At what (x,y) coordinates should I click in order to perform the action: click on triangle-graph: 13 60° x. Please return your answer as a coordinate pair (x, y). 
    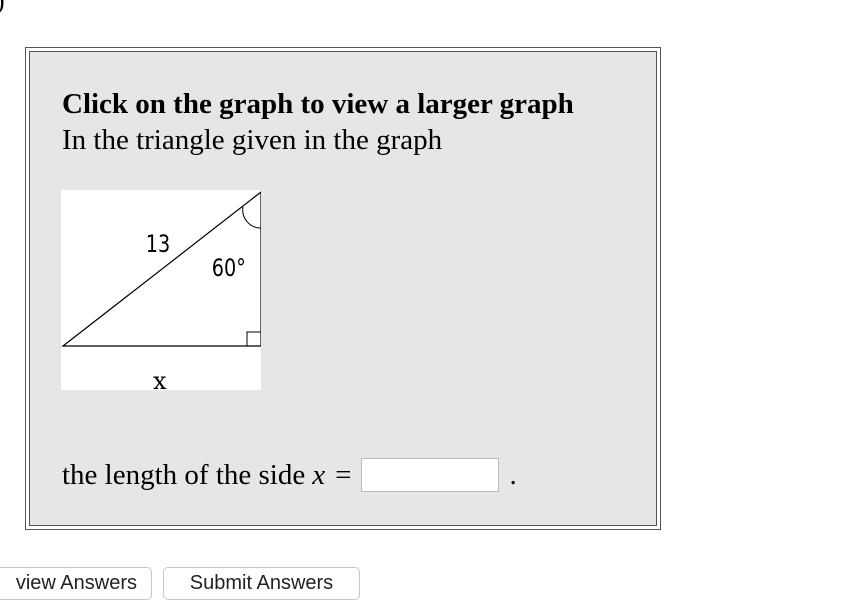
    Looking at the image, I should click on (161, 290).